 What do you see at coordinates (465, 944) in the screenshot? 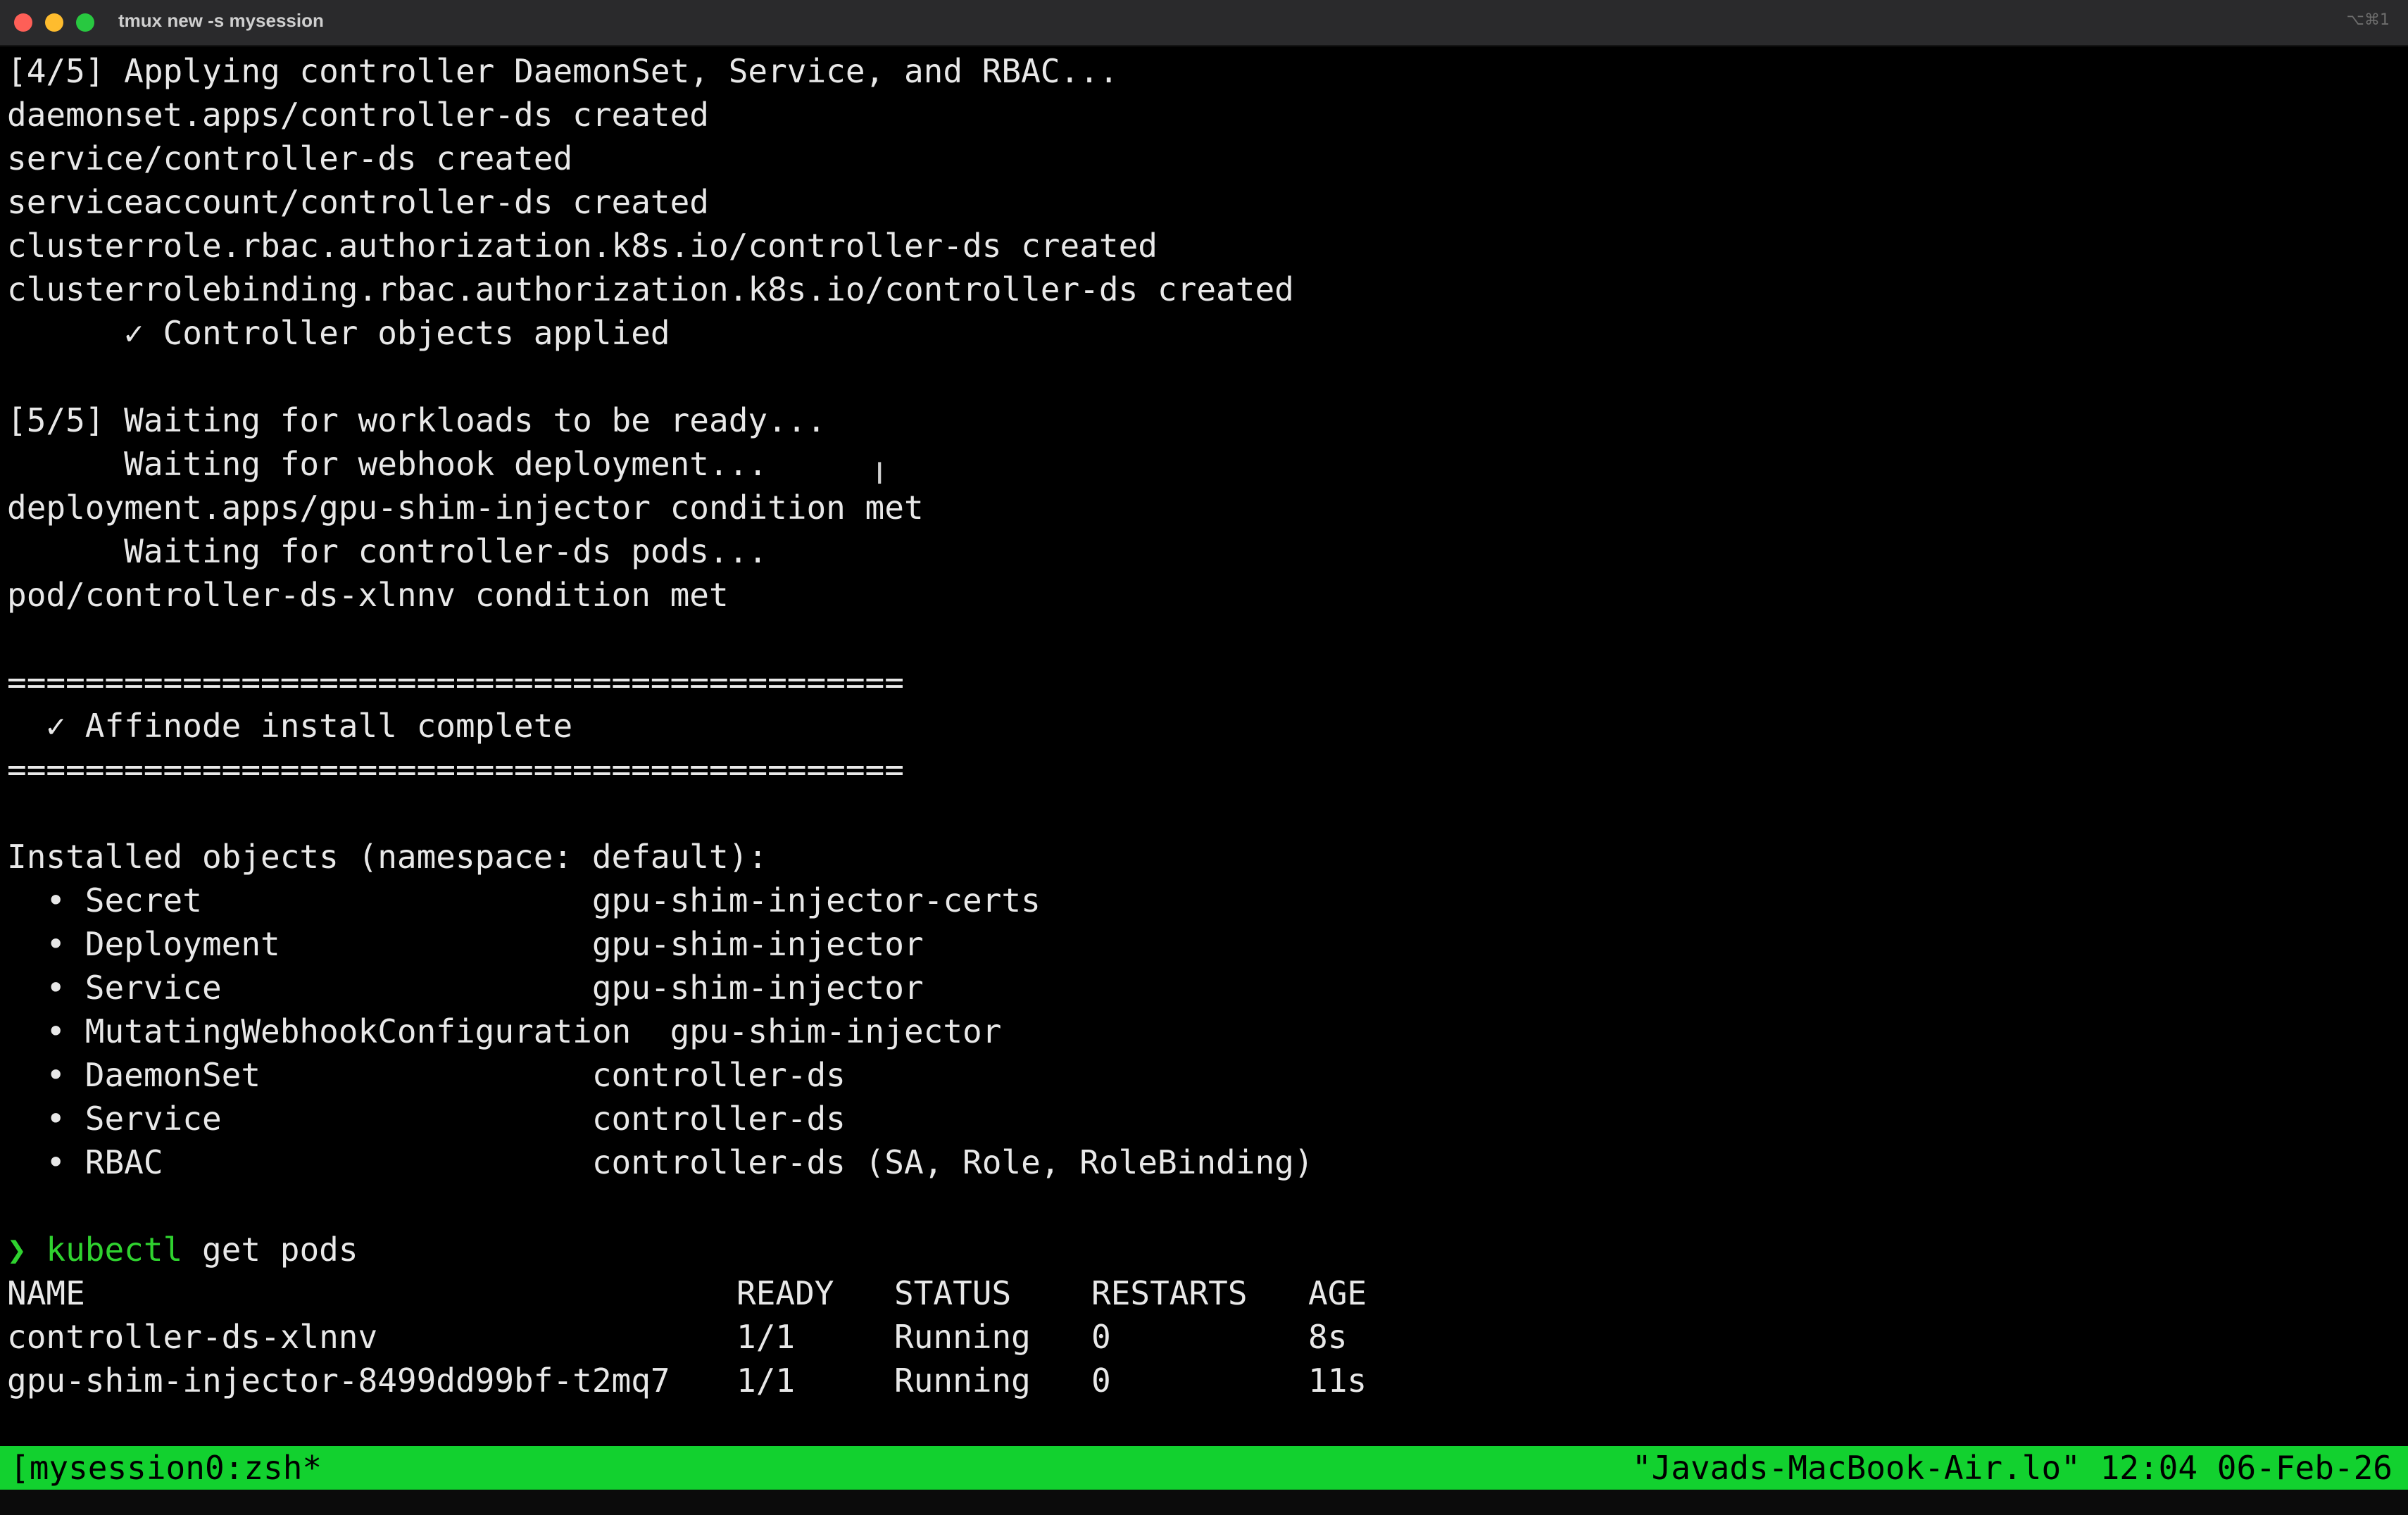
I see `installed-object-item: • Deployment gpu-shim-injector` at bounding box center [465, 944].